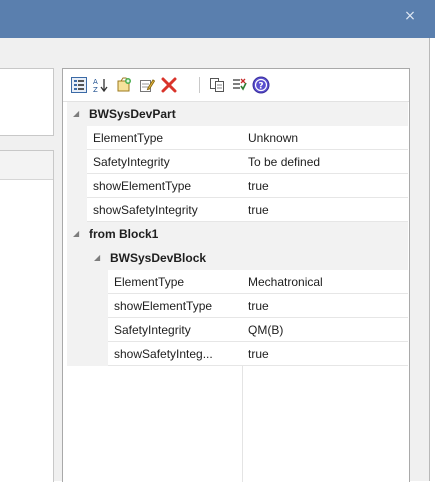 This screenshot has width=435, height=482. I want to click on svg-text: A, so click(95, 82).